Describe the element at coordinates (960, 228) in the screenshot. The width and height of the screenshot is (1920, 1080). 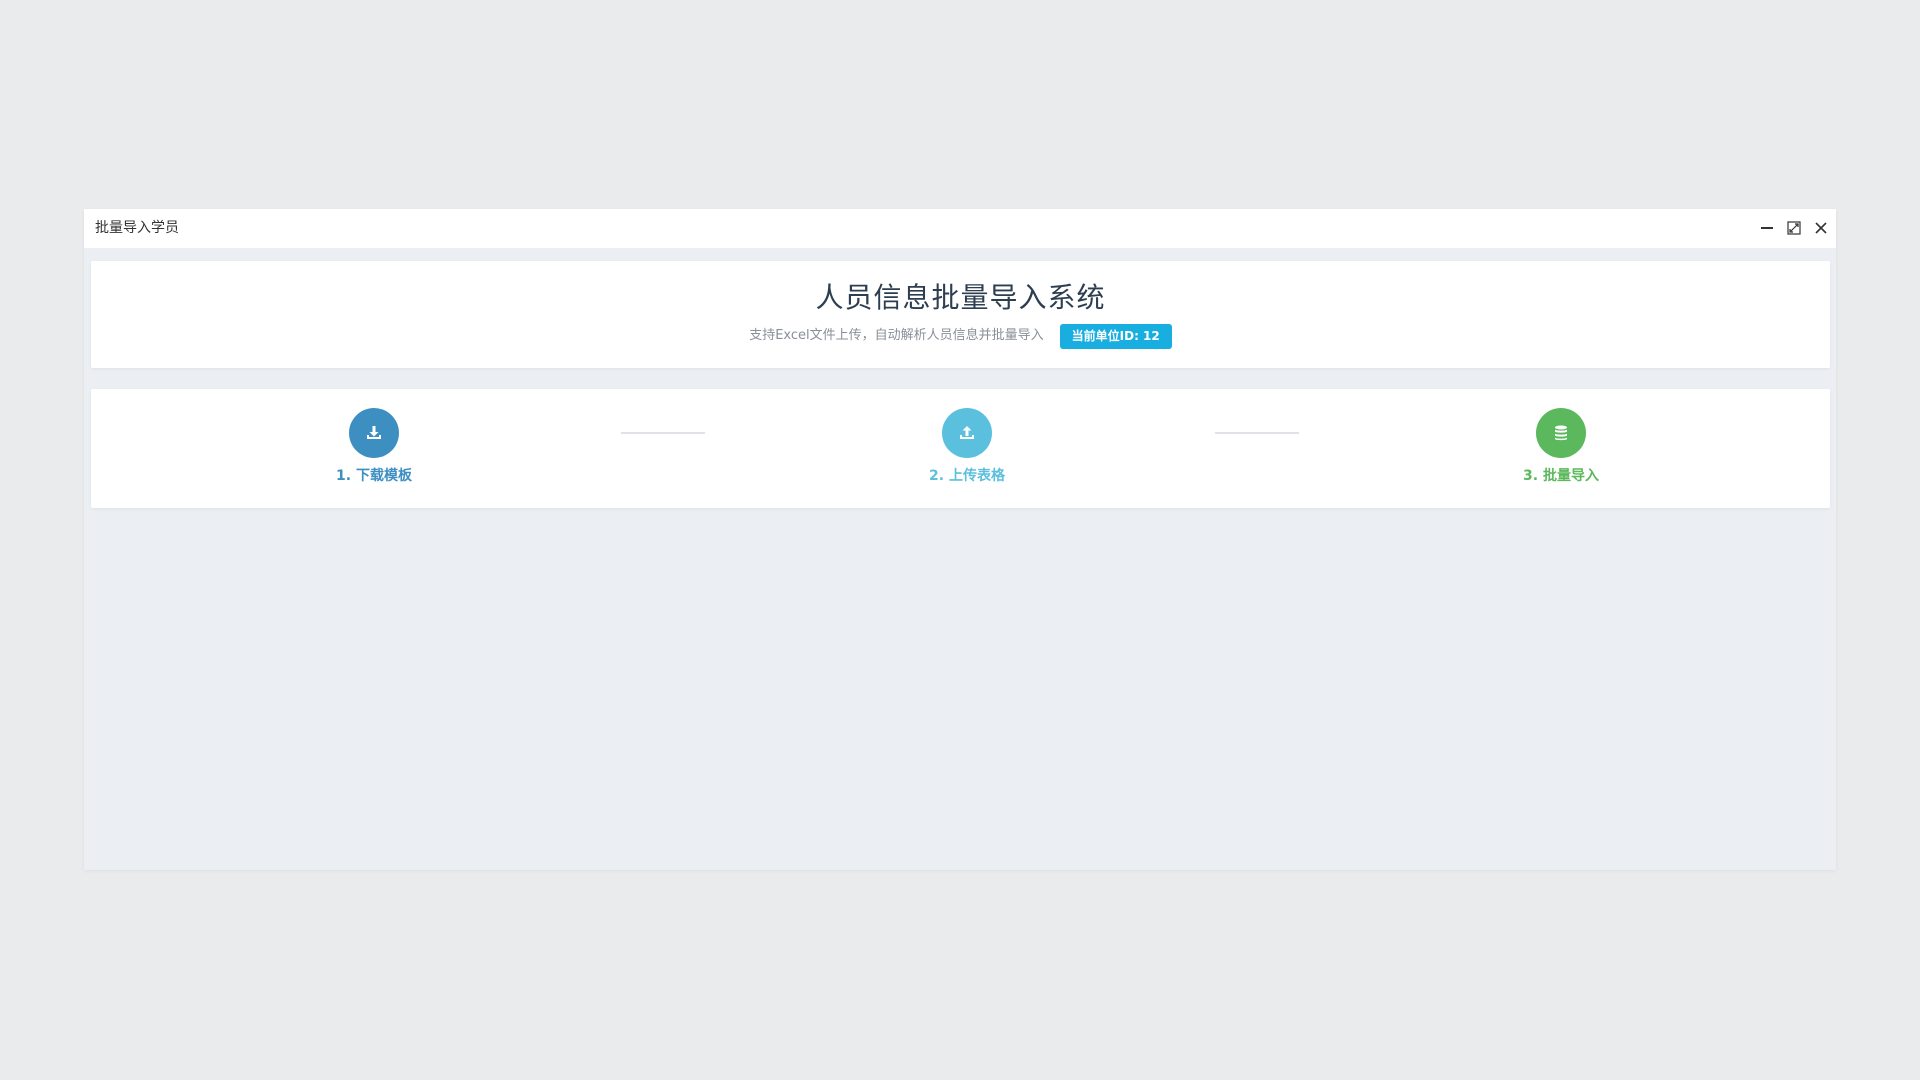
I see `dialog-titlebar: 批量导入学员` at that location.